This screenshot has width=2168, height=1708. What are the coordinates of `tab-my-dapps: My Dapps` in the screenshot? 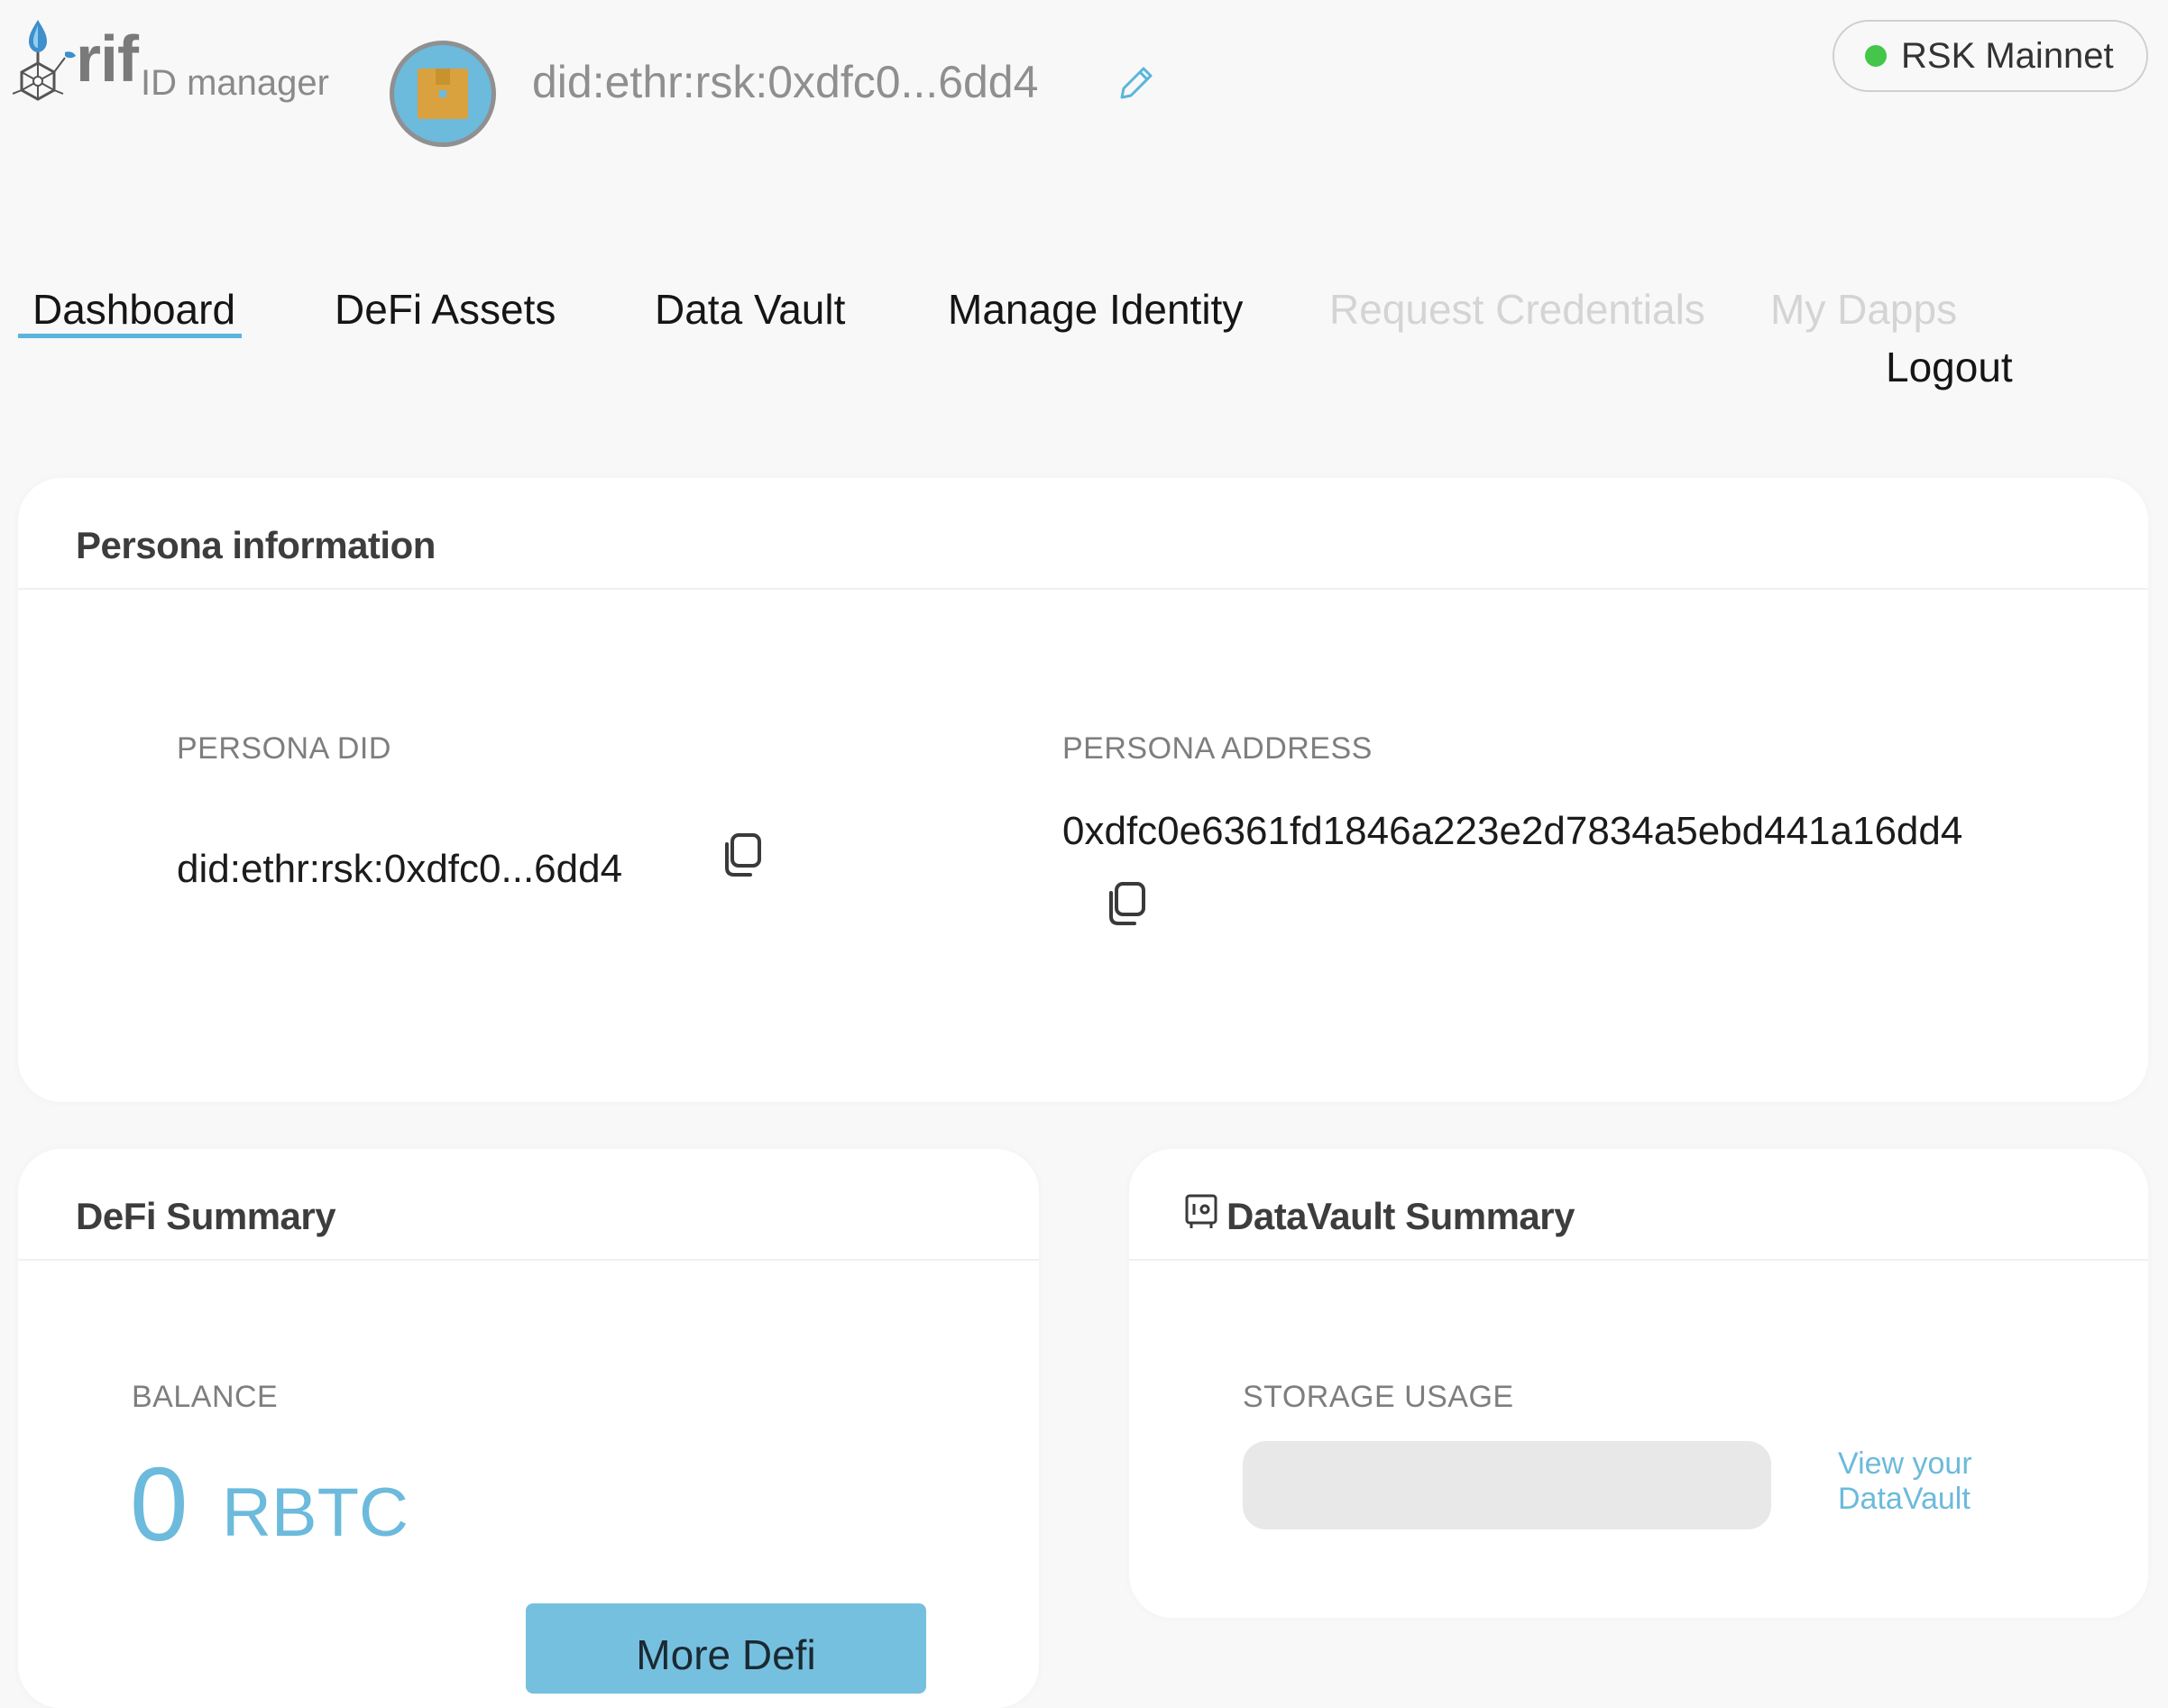 It's located at (1863, 309).